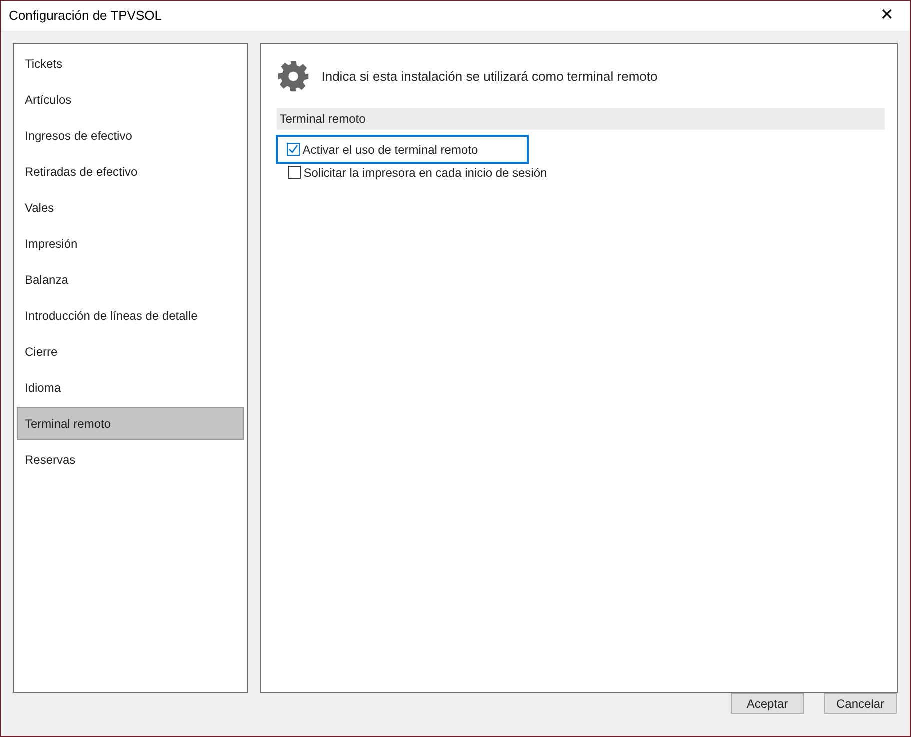  What do you see at coordinates (426, 173) in the screenshot?
I see `checkbox-label: Solicitar la impresora en cada inicio de sesión` at bounding box center [426, 173].